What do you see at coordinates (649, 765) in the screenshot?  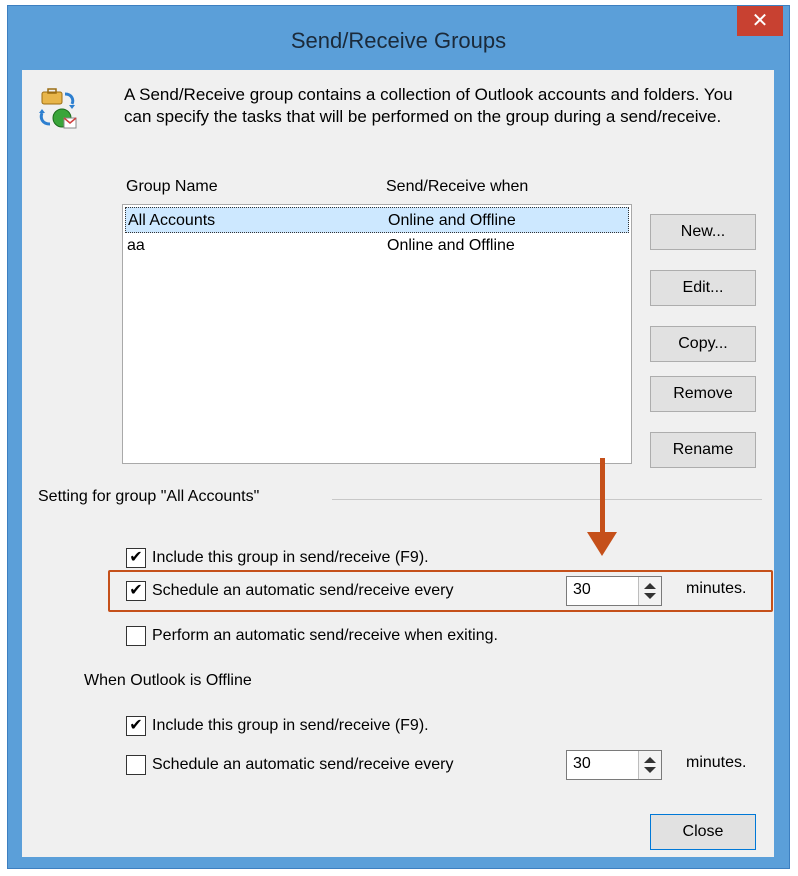 I see `stepper-arrows` at bounding box center [649, 765].